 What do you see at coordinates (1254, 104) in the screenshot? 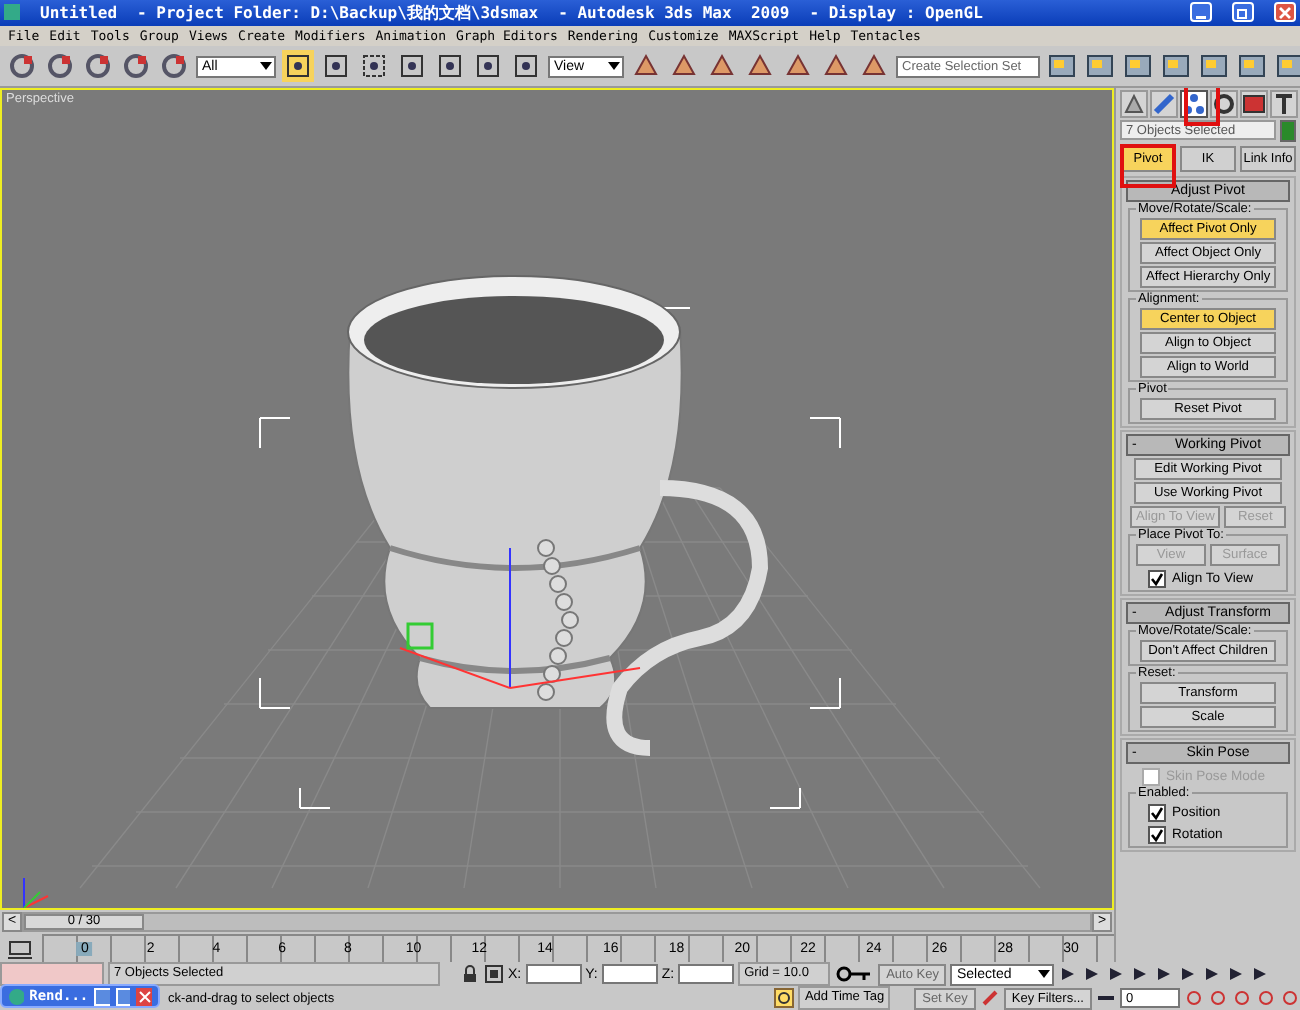
I see `display-icon` at bounding box center [1254, 104].